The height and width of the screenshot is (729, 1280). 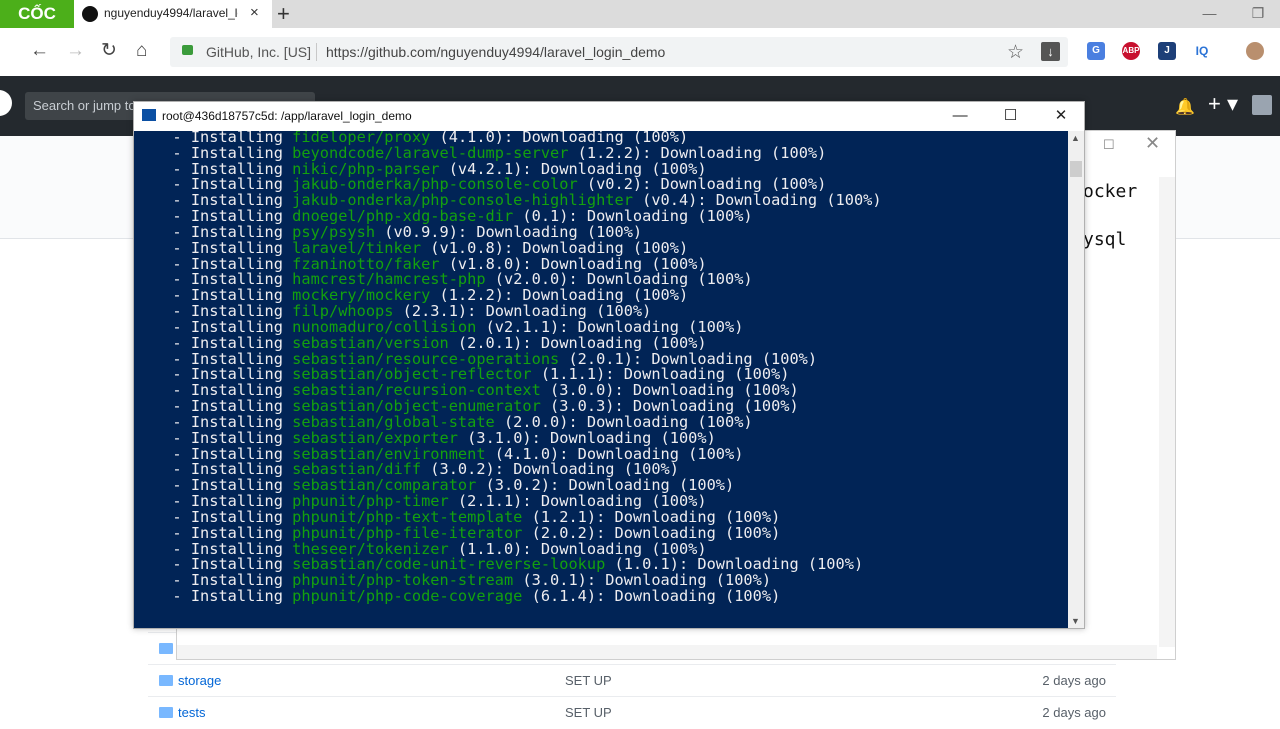 What do you see at coordinates (1131, 51) in the screenshot?
I see `adblock-extension-icon: ABP` at bounding box center [1131, 51].